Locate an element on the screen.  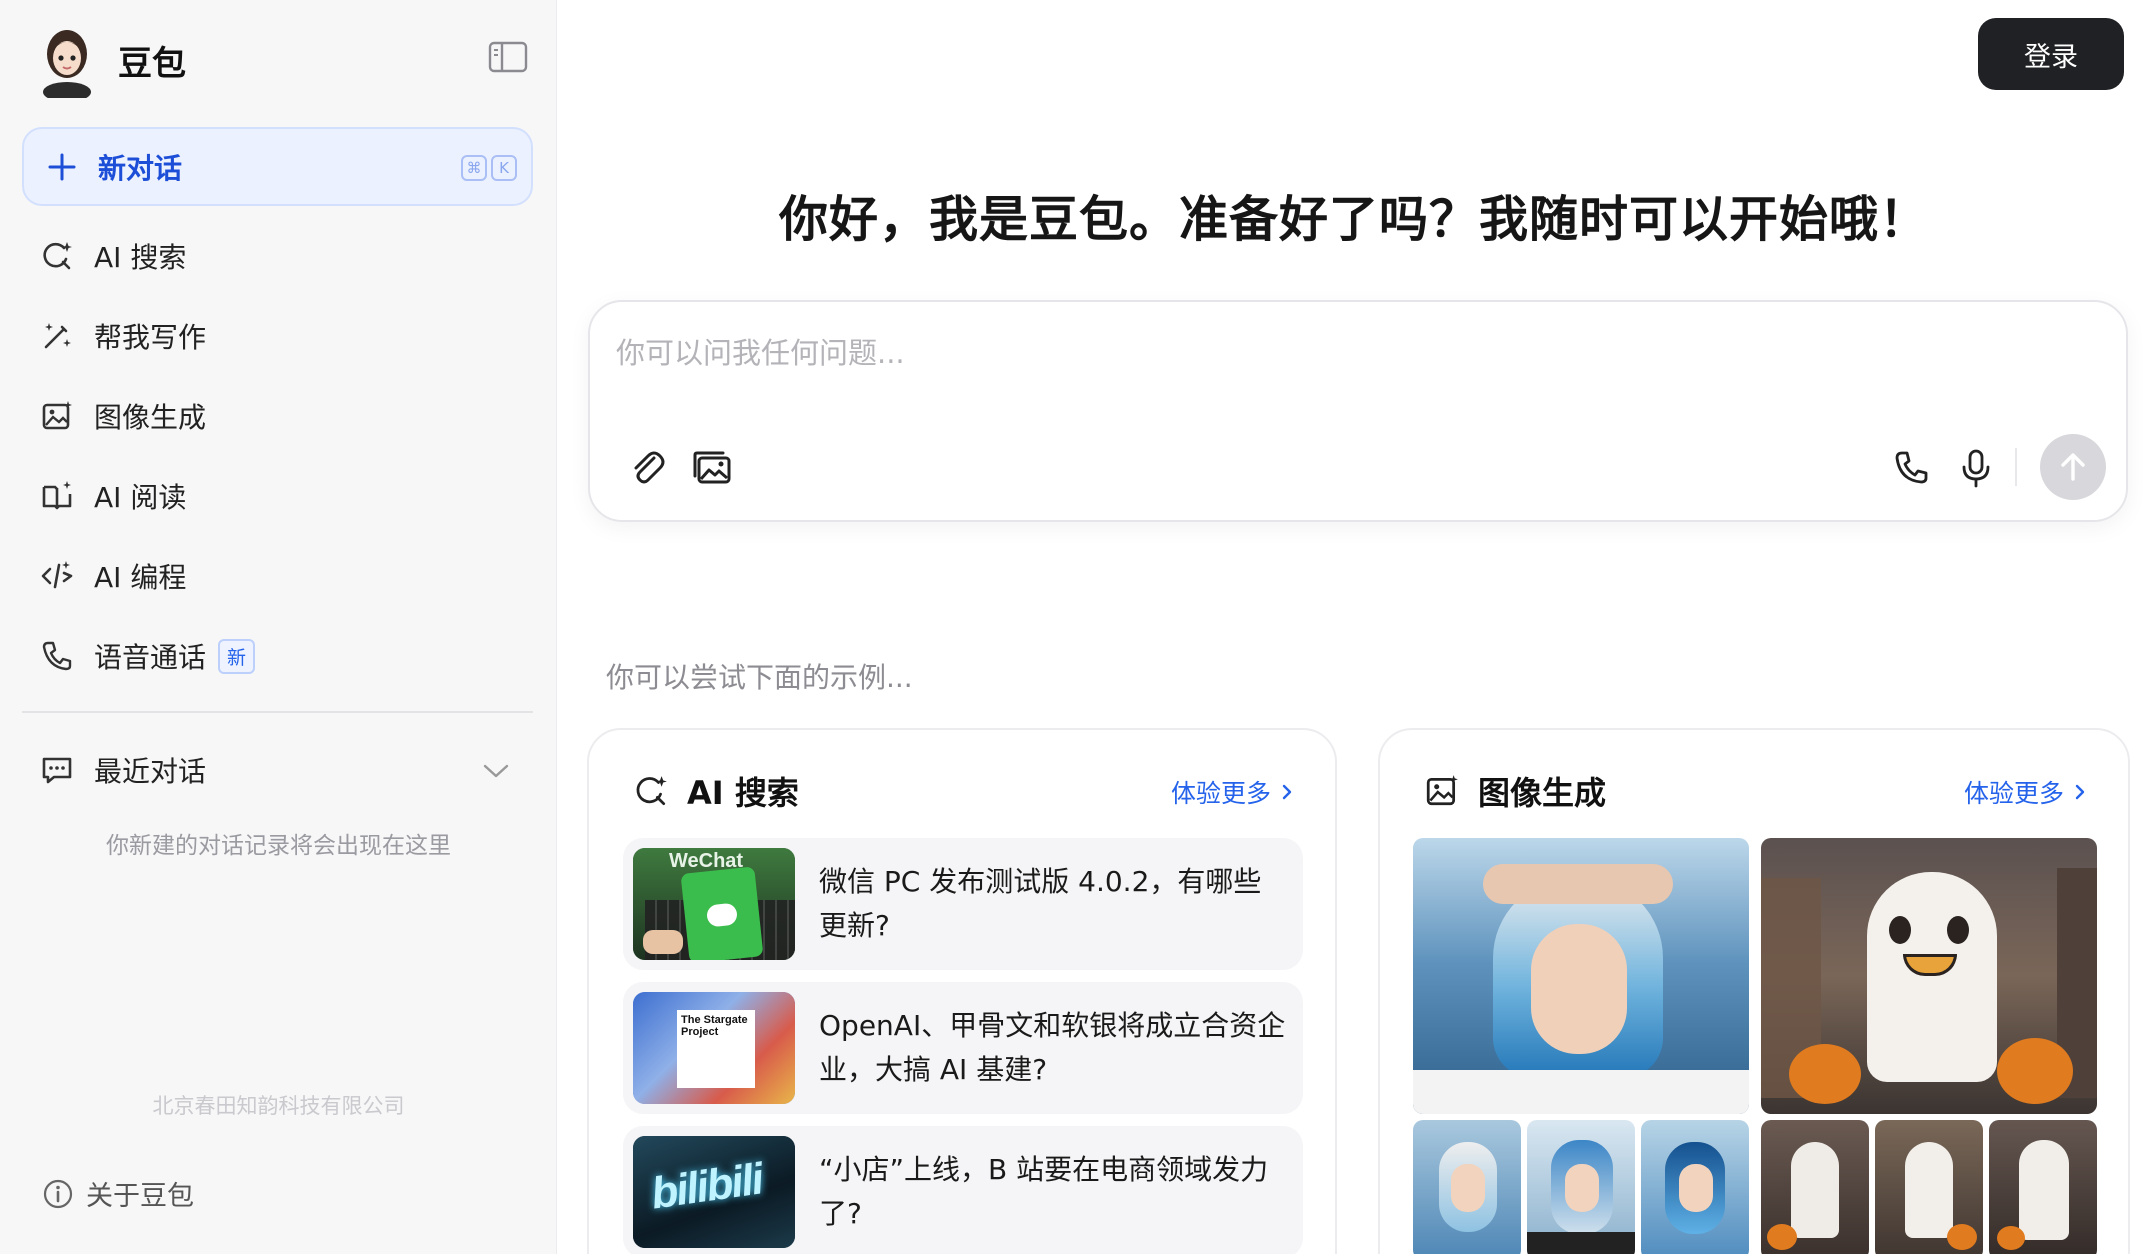
sidebar-item-label: 图像生成 is located at coordinates (150, 417).